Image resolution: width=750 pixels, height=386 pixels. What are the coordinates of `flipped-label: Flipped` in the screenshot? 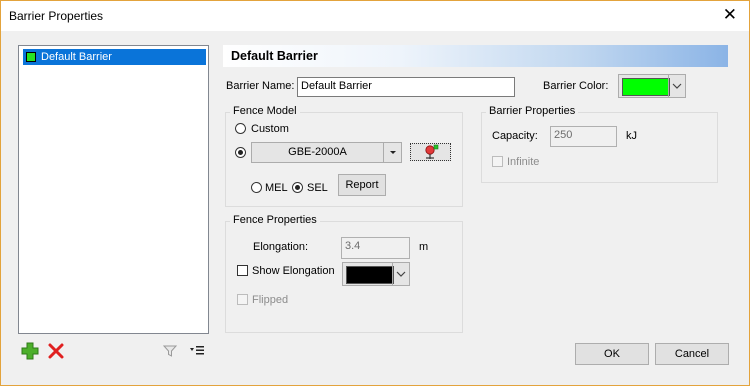 It's located at (270, 300).